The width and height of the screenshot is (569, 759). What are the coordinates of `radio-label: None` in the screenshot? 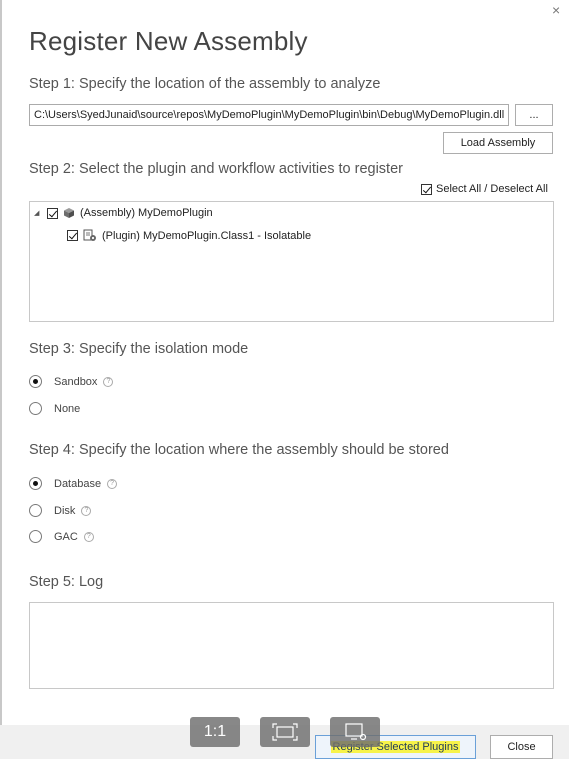 It's located at (67, 408).